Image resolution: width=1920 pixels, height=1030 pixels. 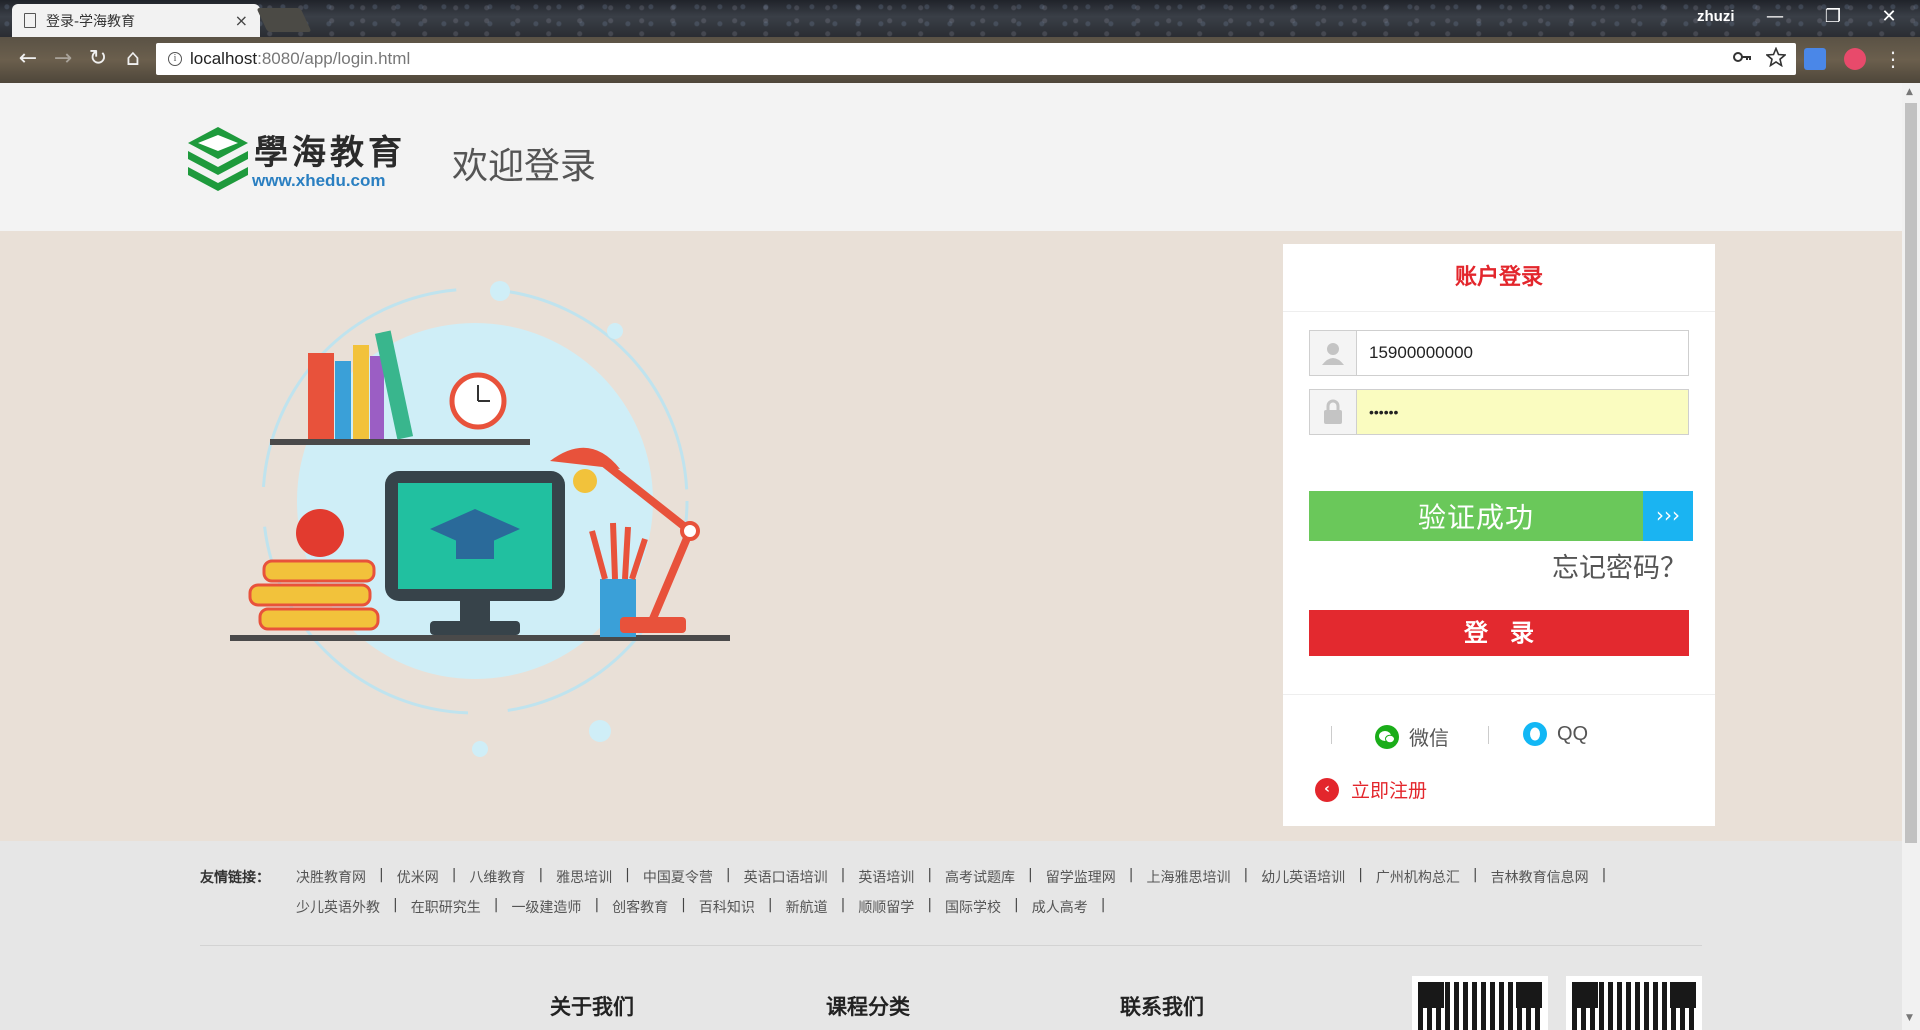 What do you see at coordinates (136, 20) in the screenshot?
I see `browser-tab: 登录-学海教育 ×` at bounding box center [136, 20].